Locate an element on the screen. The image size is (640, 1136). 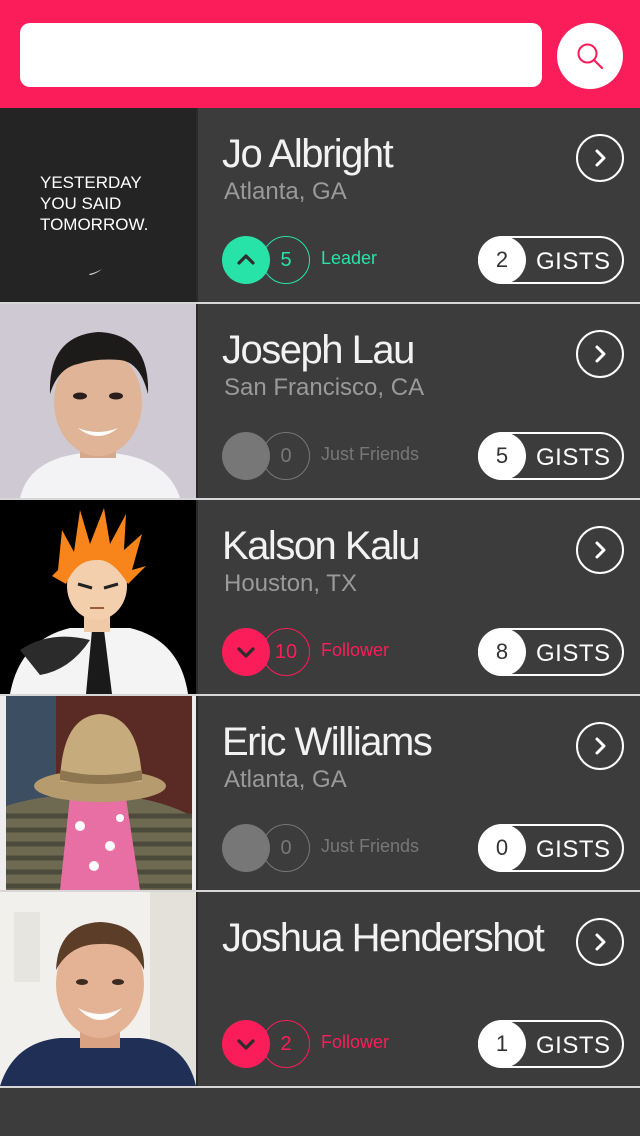
gists-count: 2 is located at coordinates (502, 260).